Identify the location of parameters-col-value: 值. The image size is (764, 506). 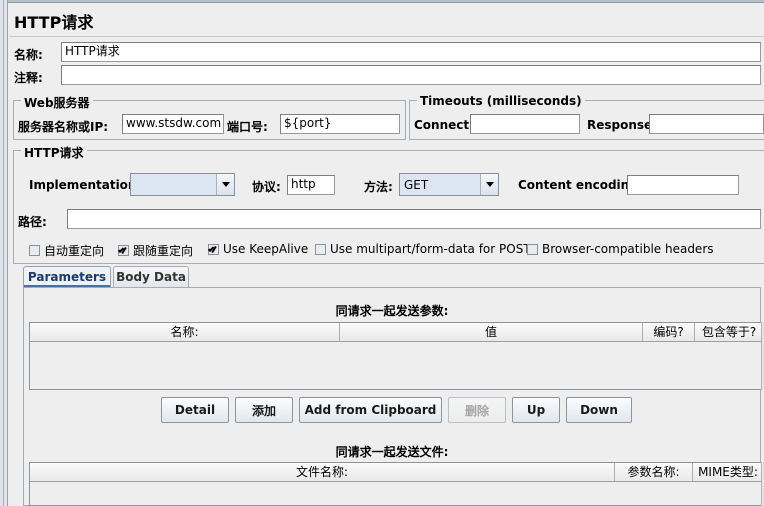
(491, 332).